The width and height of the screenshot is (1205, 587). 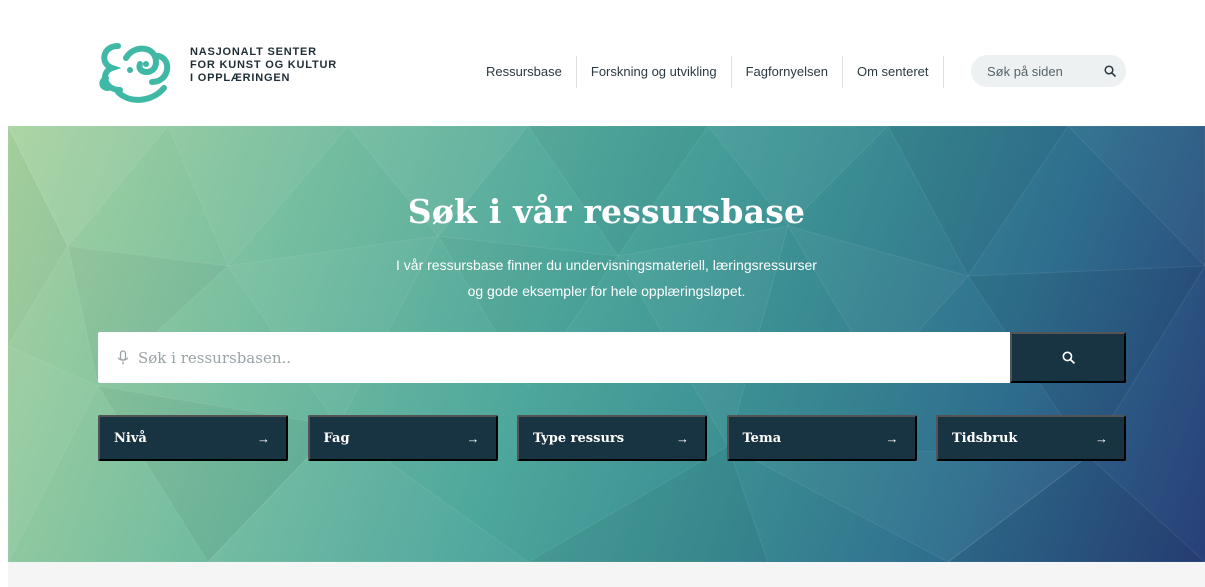 What do you see at coordinates (1025, 71) in the screenshot?
I see `site-search-label: Søk på siden` at bounding box center [1025, 71].